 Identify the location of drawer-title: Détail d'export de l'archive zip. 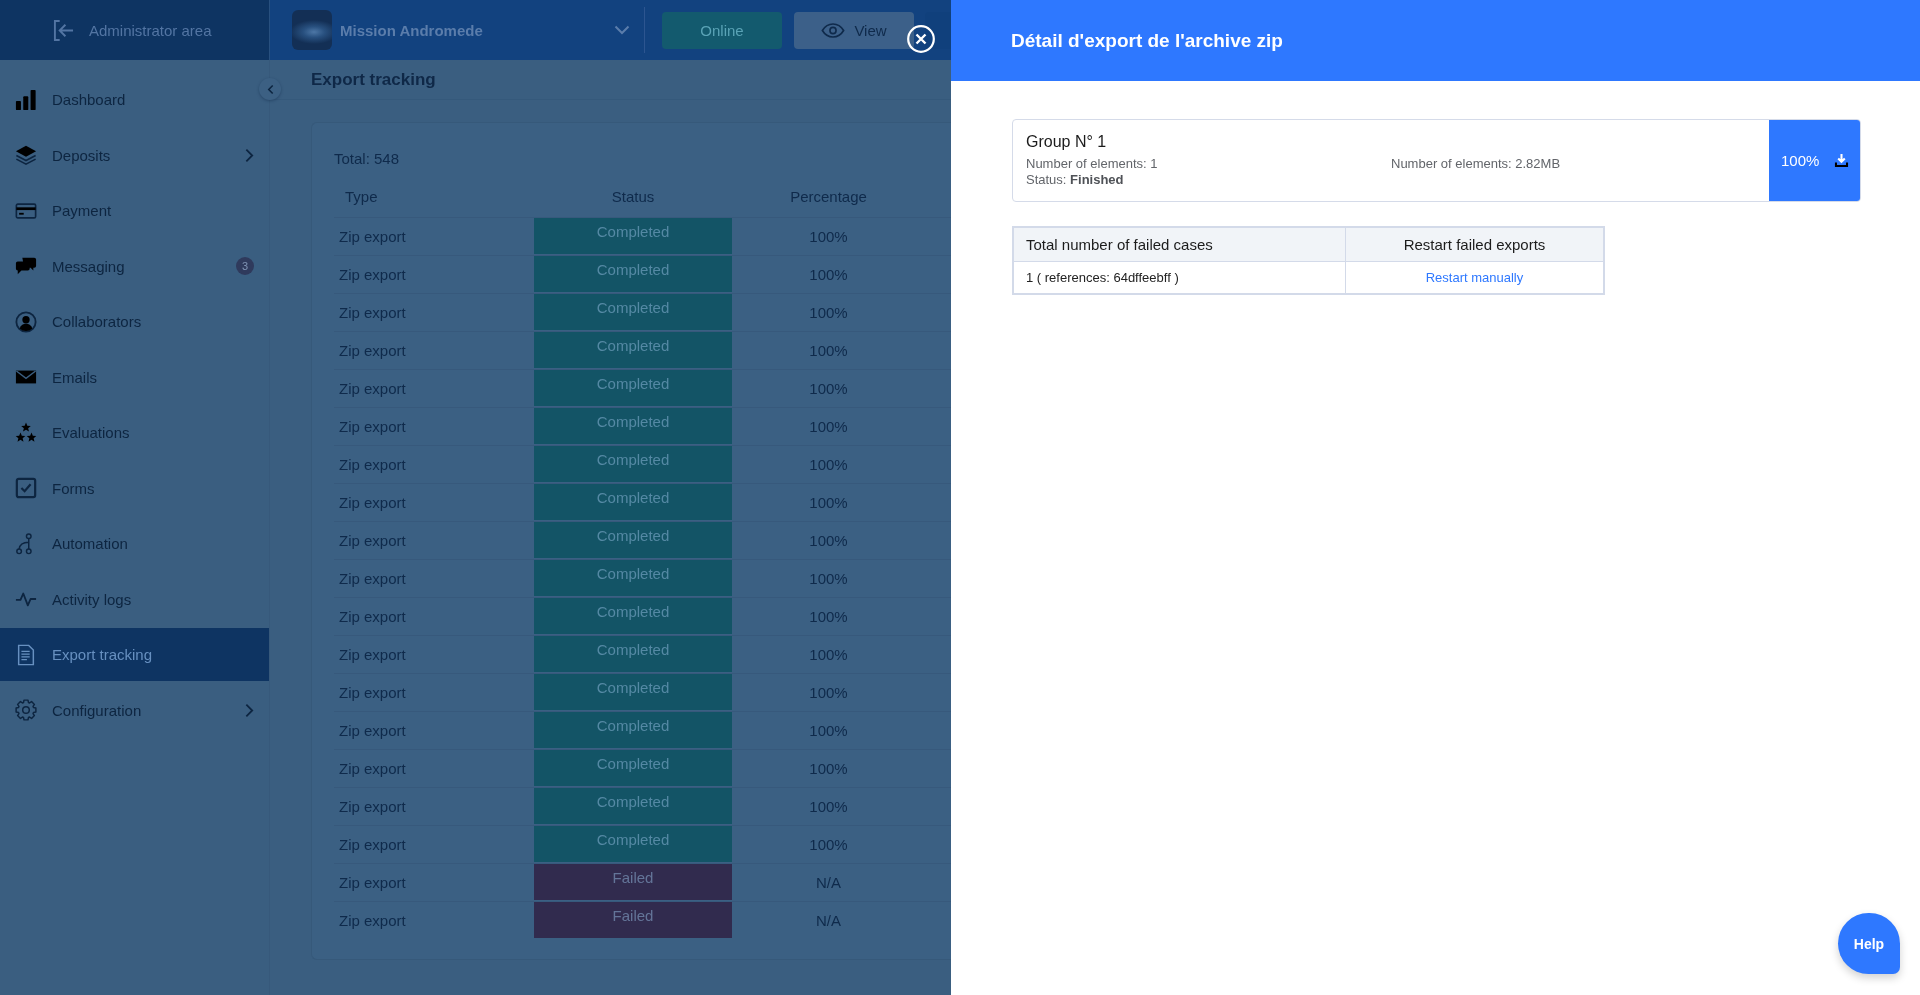
(1147, 40).